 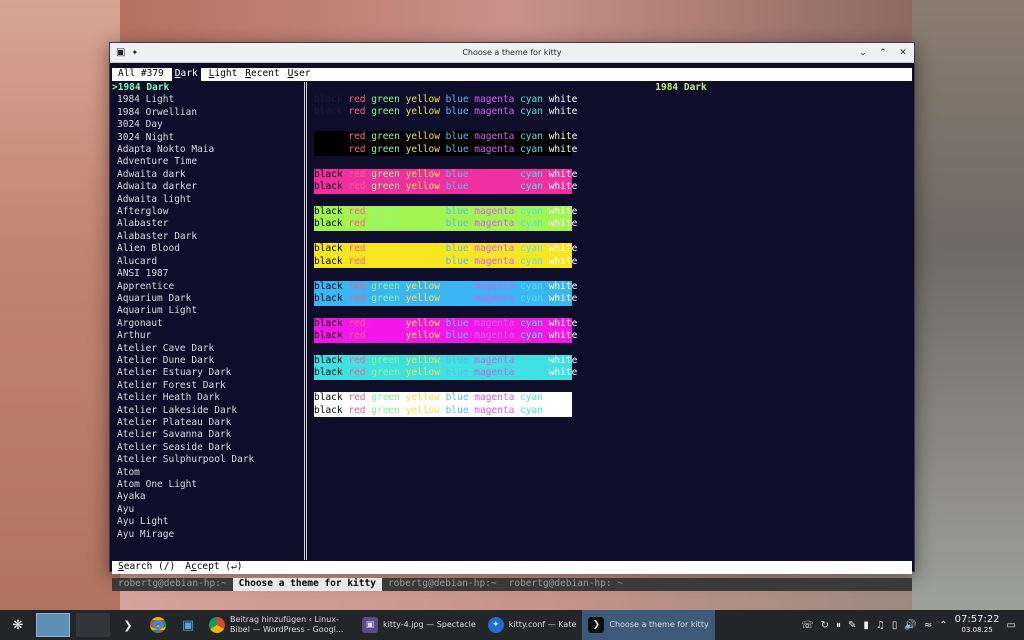 I want to click on theme-list-item: Aquarium Light, so click(x=207, y=311).